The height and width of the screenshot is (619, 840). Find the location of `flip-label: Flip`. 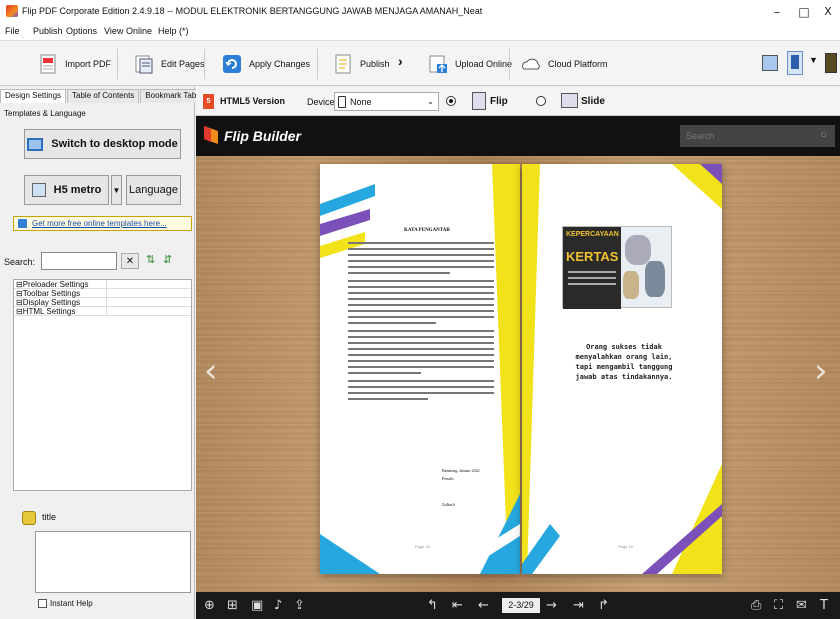

flip-label: Flip is located at coordinates (499, 101).